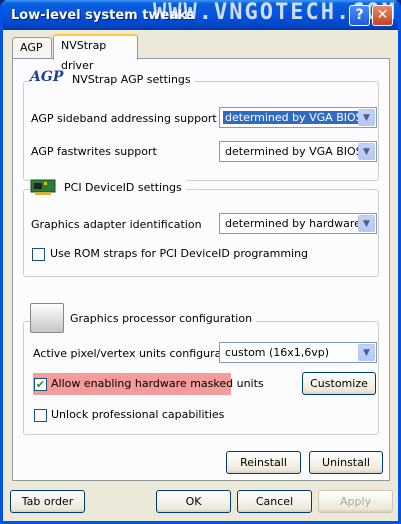  What do you see at coordinates (137, 414) in the screenshot?
I see `unlock-pro-label: Unlock professional capabilities` at bounding box center [137, 414].